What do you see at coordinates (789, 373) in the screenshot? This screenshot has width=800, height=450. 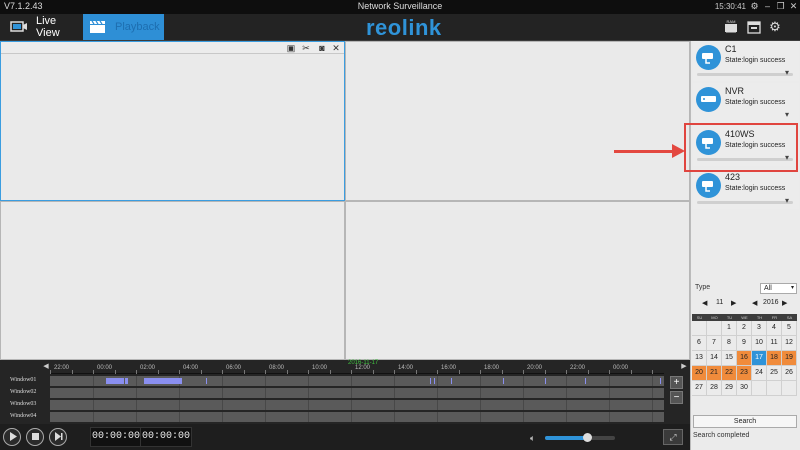 I see `calendar-day: 26` at bounding box center [789, 373].